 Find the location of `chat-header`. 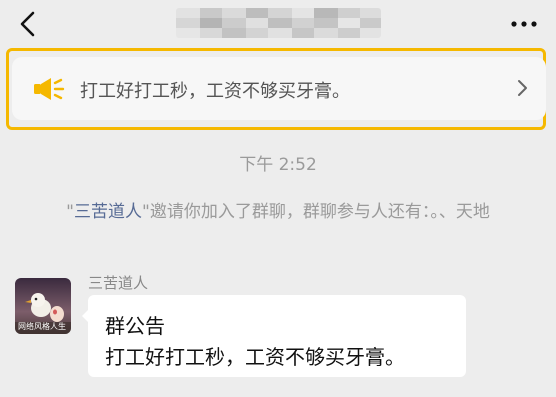

chat-header is located at coordinates (278, 24).